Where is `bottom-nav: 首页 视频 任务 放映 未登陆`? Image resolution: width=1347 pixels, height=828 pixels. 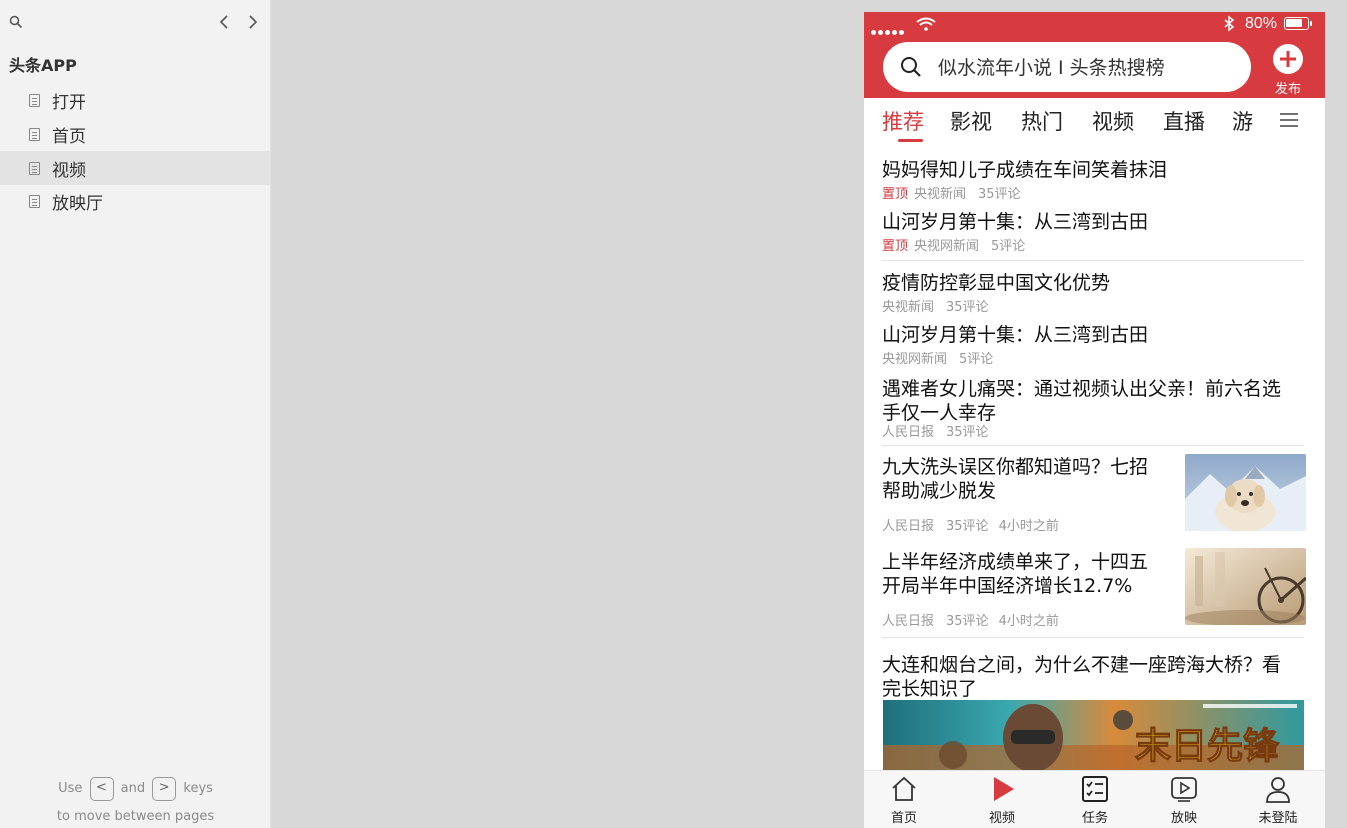 bottom-nav: 首页 视频 任务 放映 未登陆 is located at coordinates (1094, 799).